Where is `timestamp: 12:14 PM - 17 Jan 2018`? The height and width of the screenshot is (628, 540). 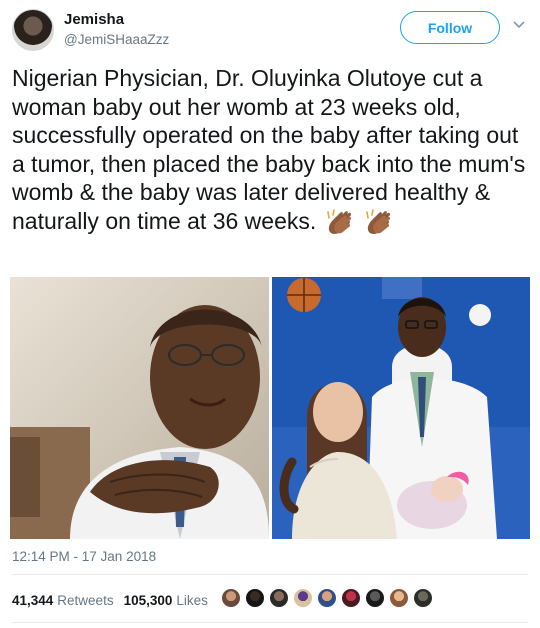 timestamp: 12:14 PM - 17 Jan 2018 is located at coordinates (84, 556).